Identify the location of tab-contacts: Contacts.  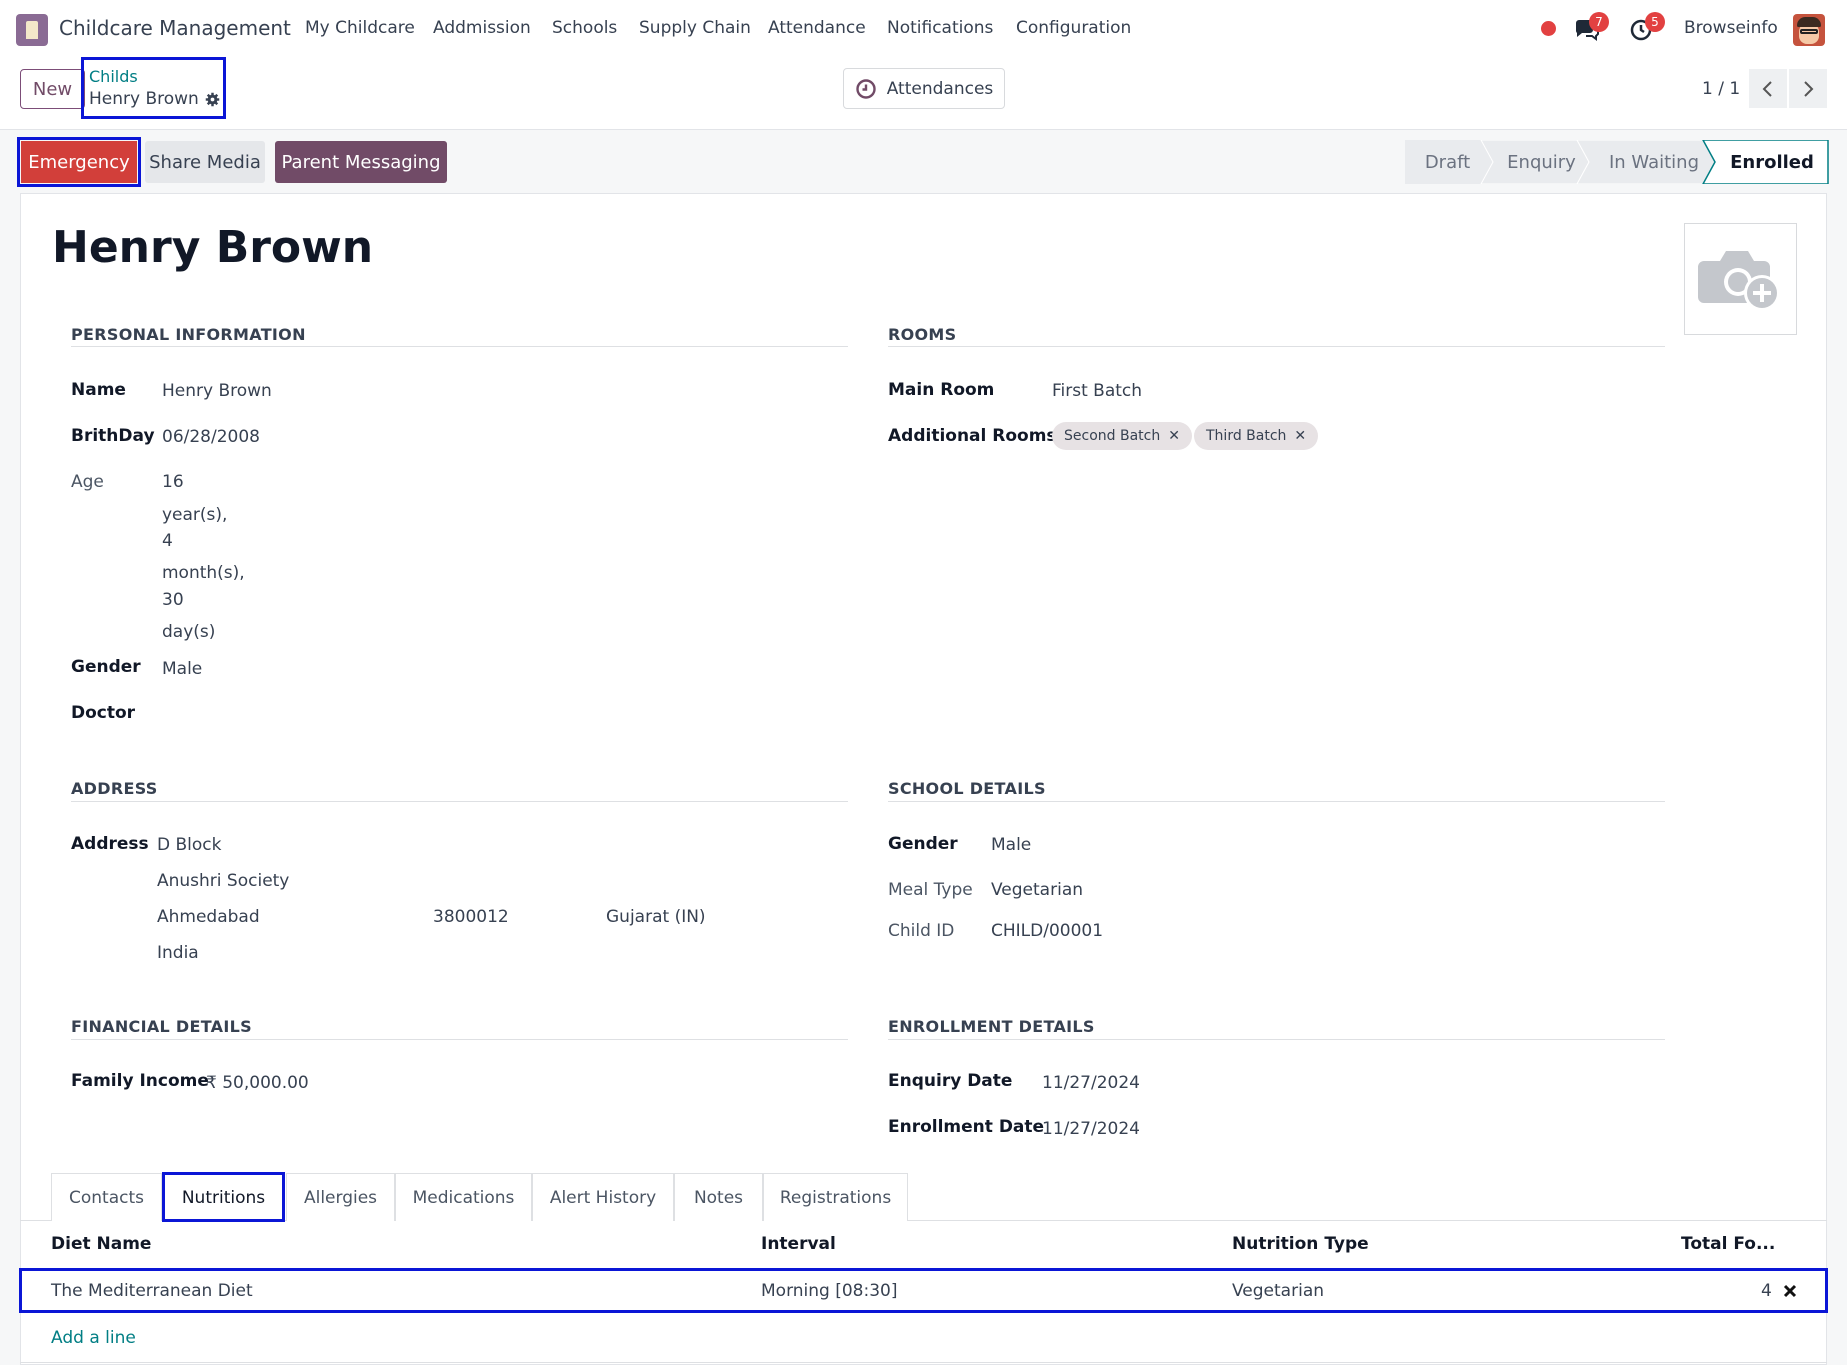
(106, 1197).